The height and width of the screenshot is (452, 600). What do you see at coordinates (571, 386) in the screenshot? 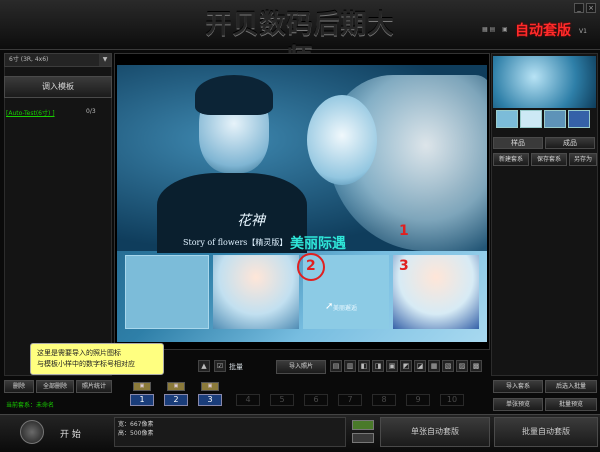
I see `auto-batch-button: 后选入批量` at bounding box center [571, 386].